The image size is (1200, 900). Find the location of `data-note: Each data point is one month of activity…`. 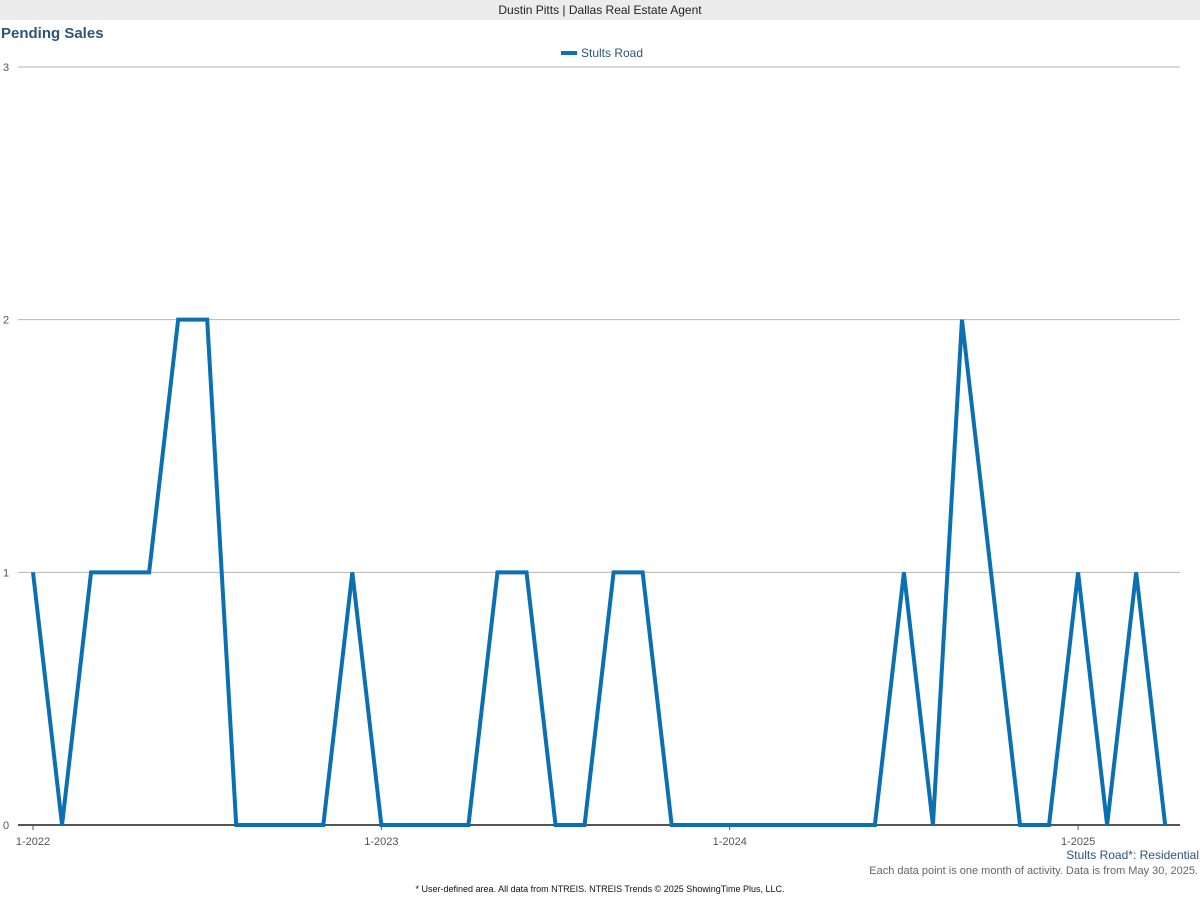

data-note: Each data point is one month of activity… is located at coordinates (1033, 871).